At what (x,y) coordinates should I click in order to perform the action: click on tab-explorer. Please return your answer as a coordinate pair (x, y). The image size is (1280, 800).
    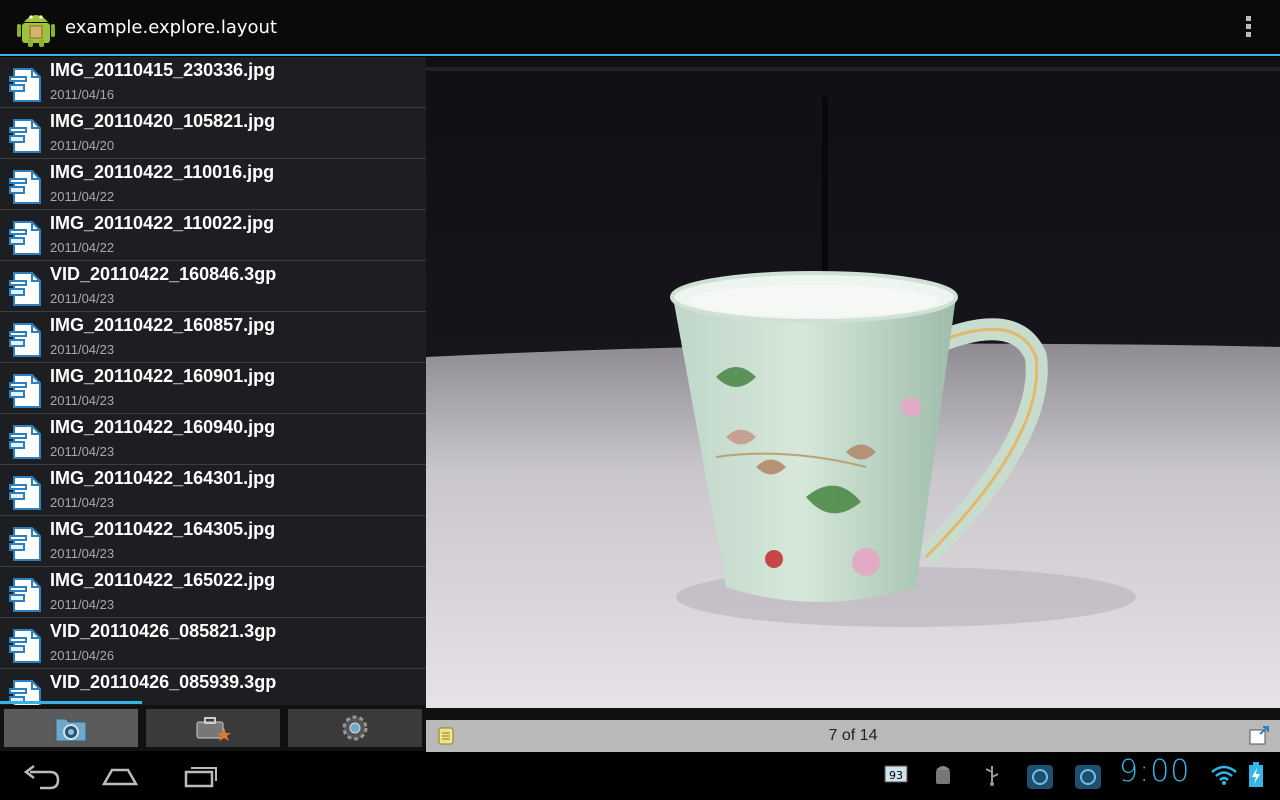
    Looking at the image, I should click on (71, 728).